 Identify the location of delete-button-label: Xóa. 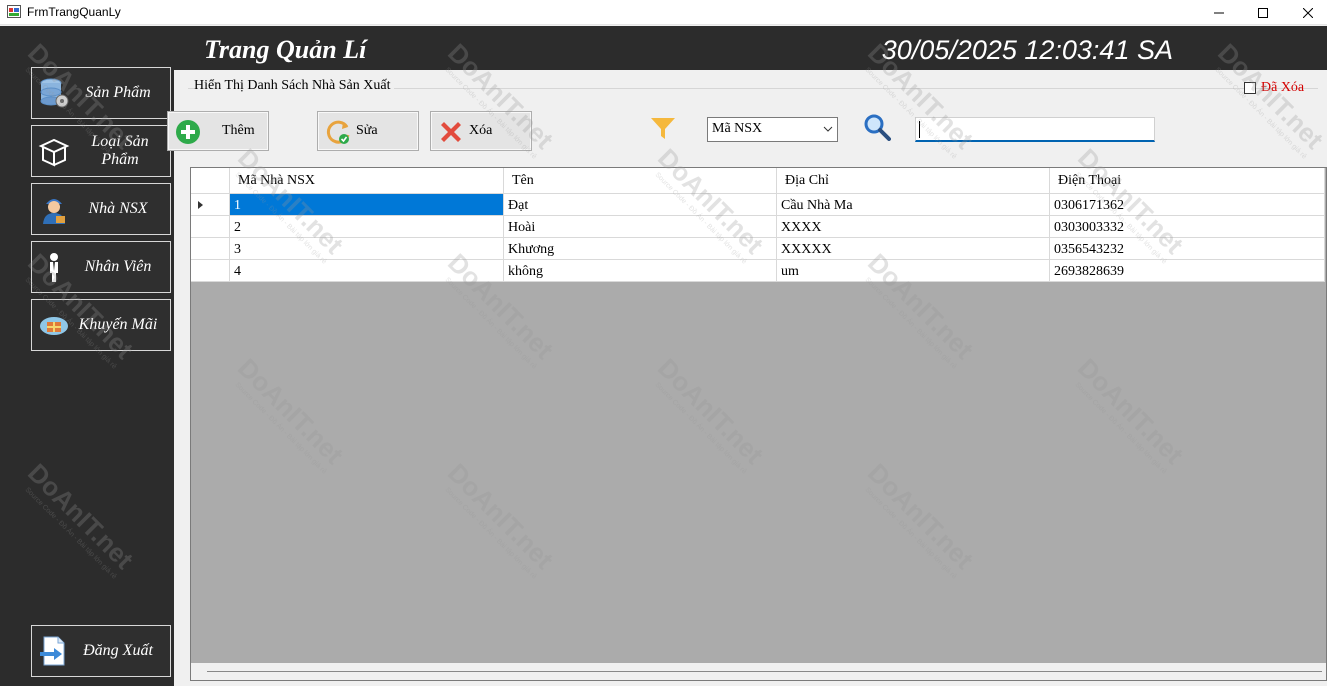
(481, 130).